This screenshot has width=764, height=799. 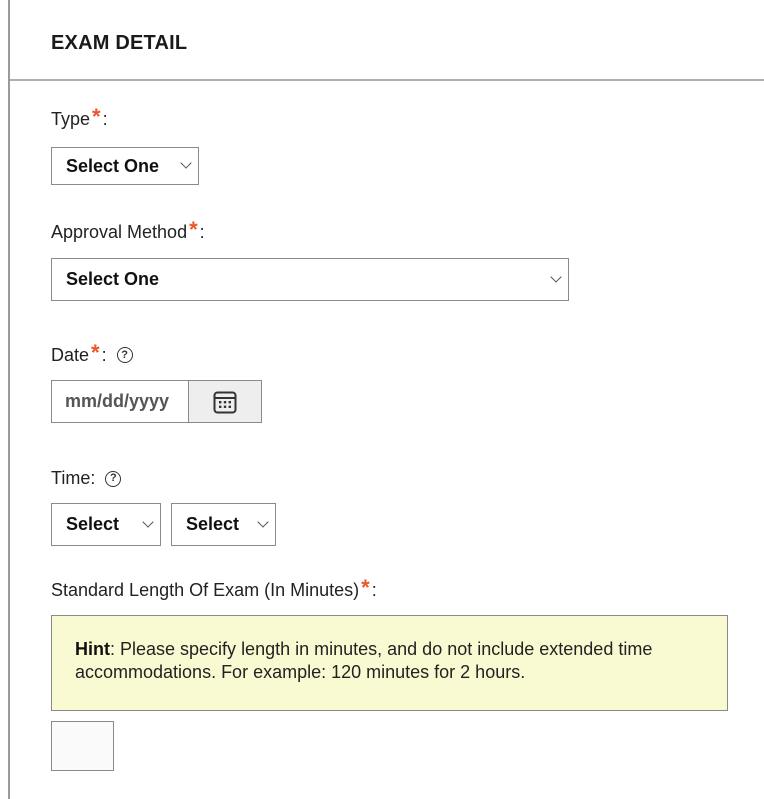 What do you see at coordinates (205, 589) in the screenshot?
I see `exam-length-label-text: Standard Length Of Exam (In Minutes)` at bounding box center [205, 589].